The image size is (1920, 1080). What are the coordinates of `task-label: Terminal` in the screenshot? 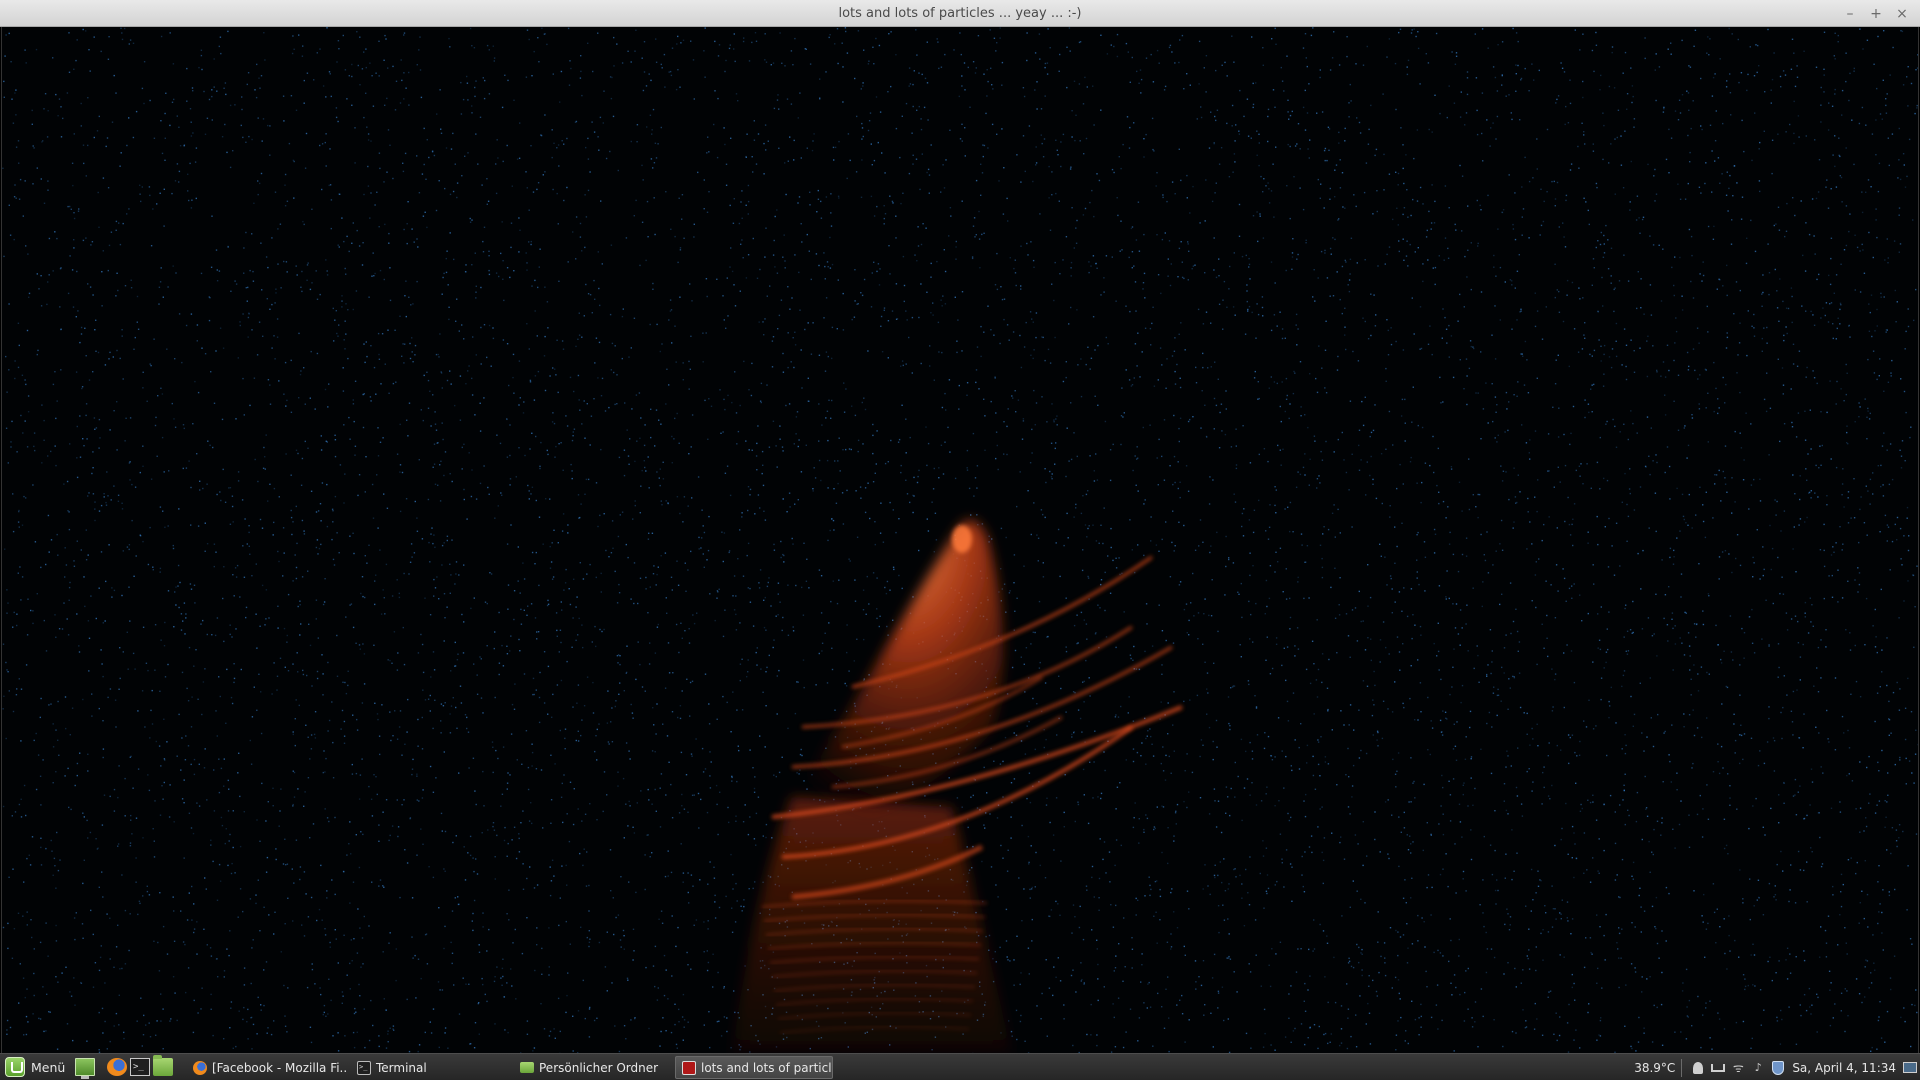 It's located at (401, 1067).